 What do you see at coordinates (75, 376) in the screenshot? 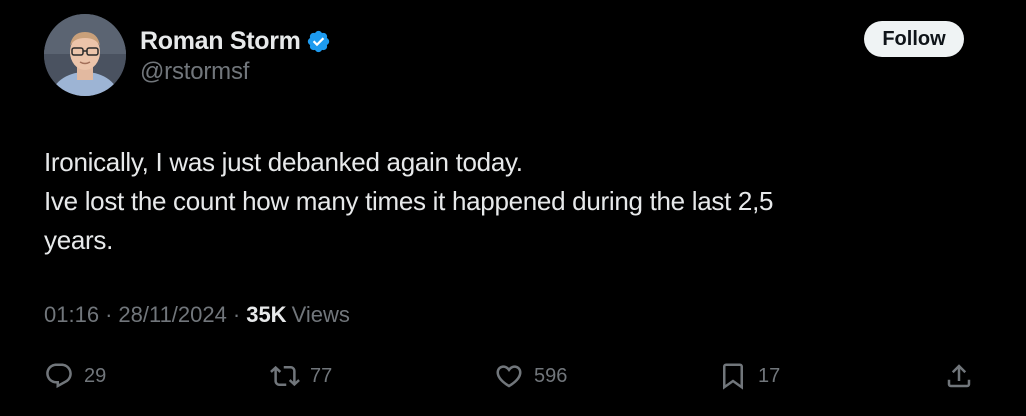
I see `reply-button: 29` at bounding box center [75, 376].